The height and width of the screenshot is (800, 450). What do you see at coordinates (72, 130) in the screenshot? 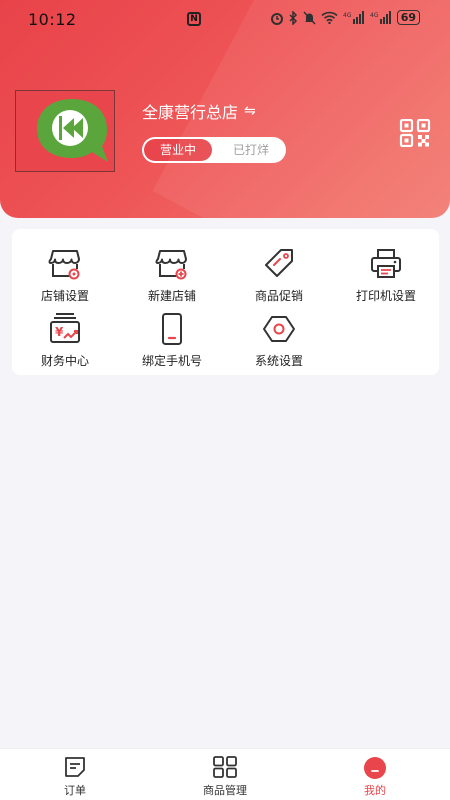
I see `store-logo-icon` at bounding box center [72, 130].